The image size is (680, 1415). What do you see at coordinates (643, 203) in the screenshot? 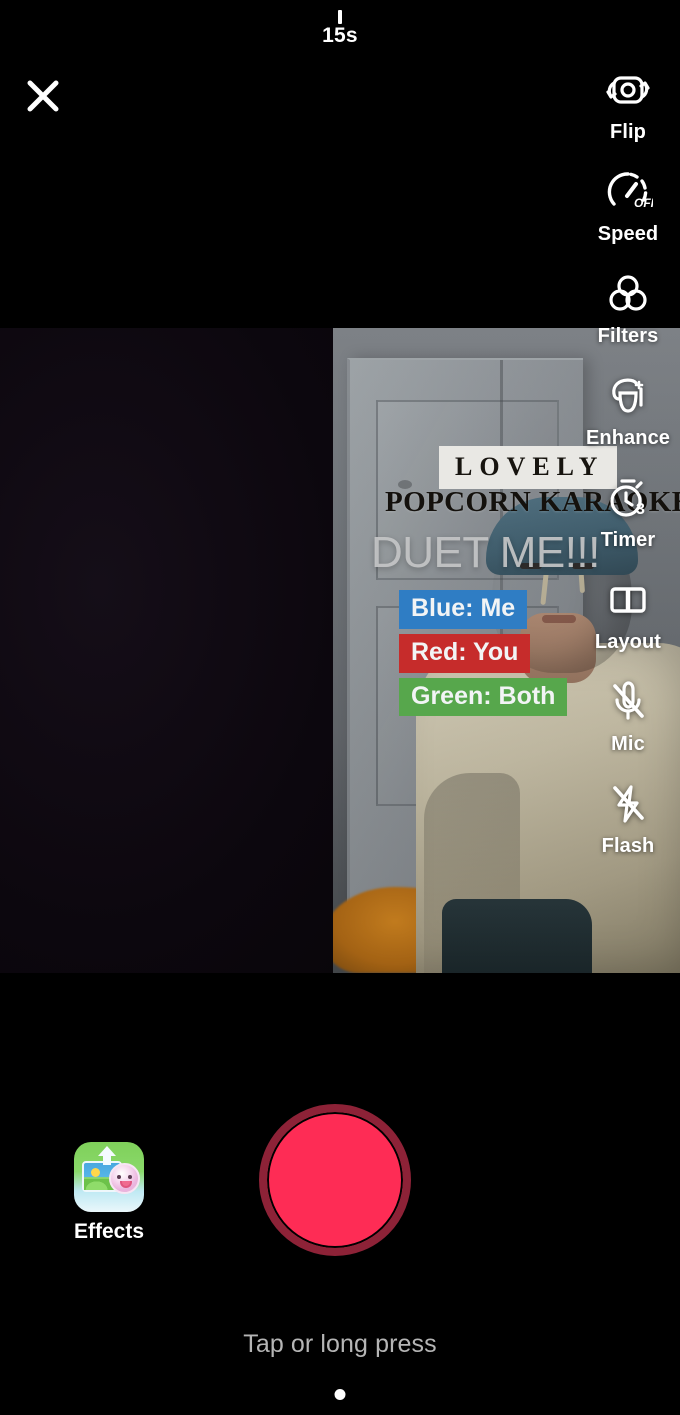
I see `svg-text: OFF` at bounding box center [643, 203].